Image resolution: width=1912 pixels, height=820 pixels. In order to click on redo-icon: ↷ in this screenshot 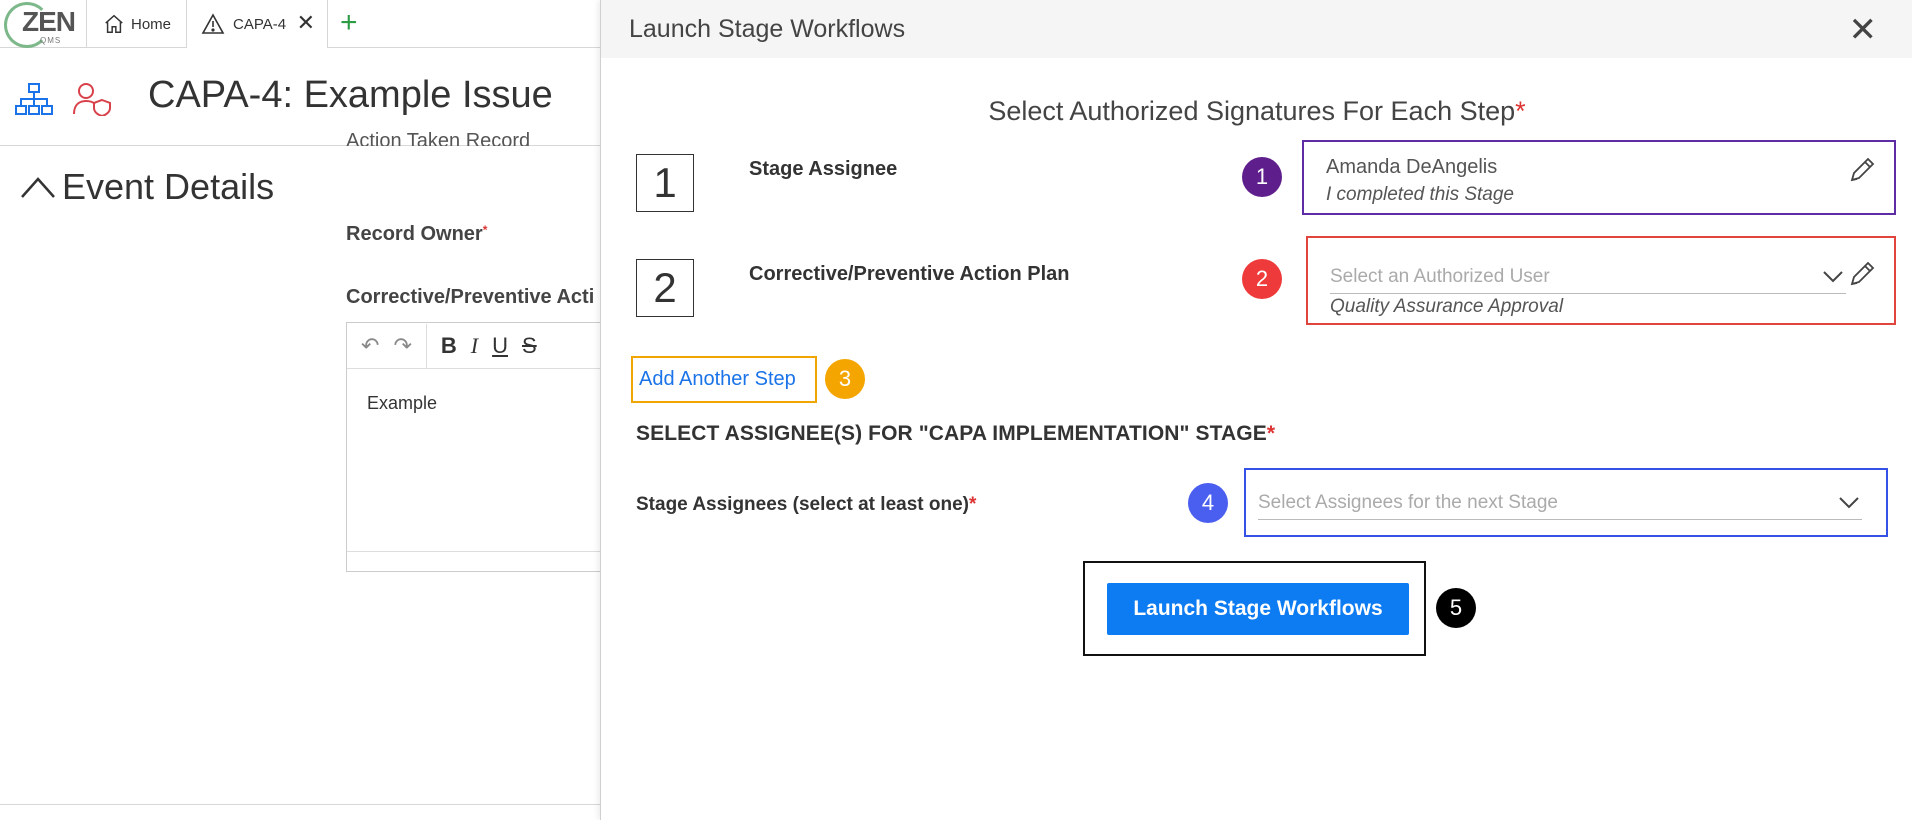, I will do `click(402, 346)`.